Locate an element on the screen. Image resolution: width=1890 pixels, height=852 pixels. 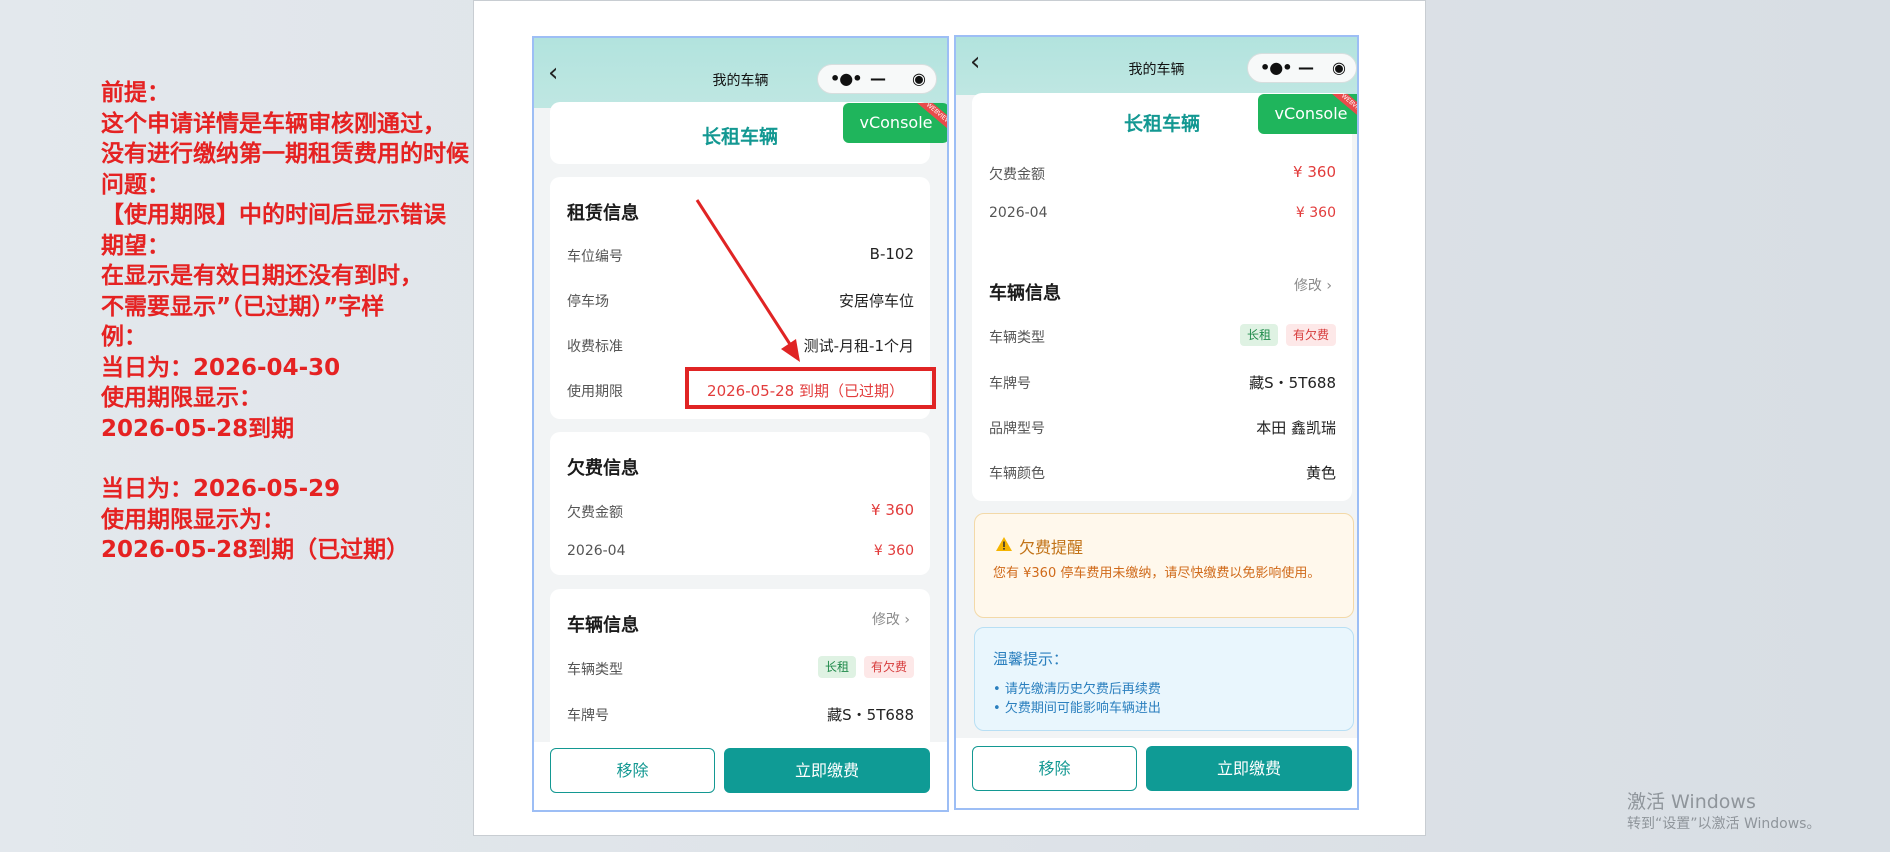
tip-item: • 欠费期间可能影响车辆进出 is located at coordinates (1077, 708).